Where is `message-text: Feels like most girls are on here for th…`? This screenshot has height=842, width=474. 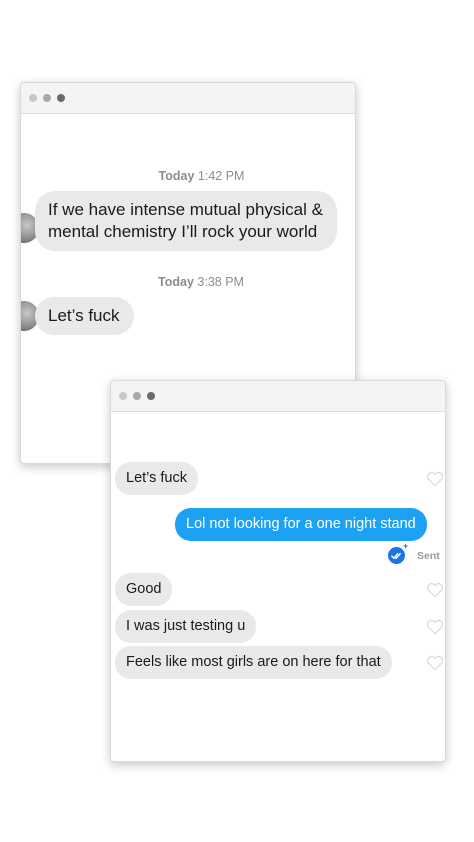 message-text: Feels like most girls are on here for th… is located at coordinates (253, 662).